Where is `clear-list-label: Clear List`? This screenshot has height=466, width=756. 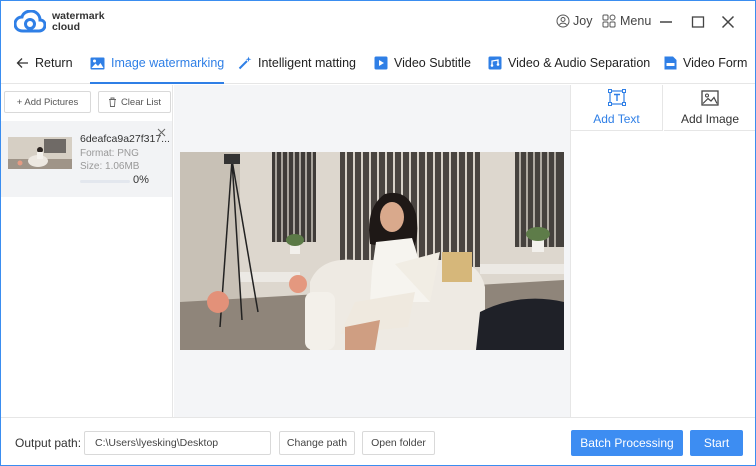 clear-list-label: Clear List is located at coordinates (141, 102).